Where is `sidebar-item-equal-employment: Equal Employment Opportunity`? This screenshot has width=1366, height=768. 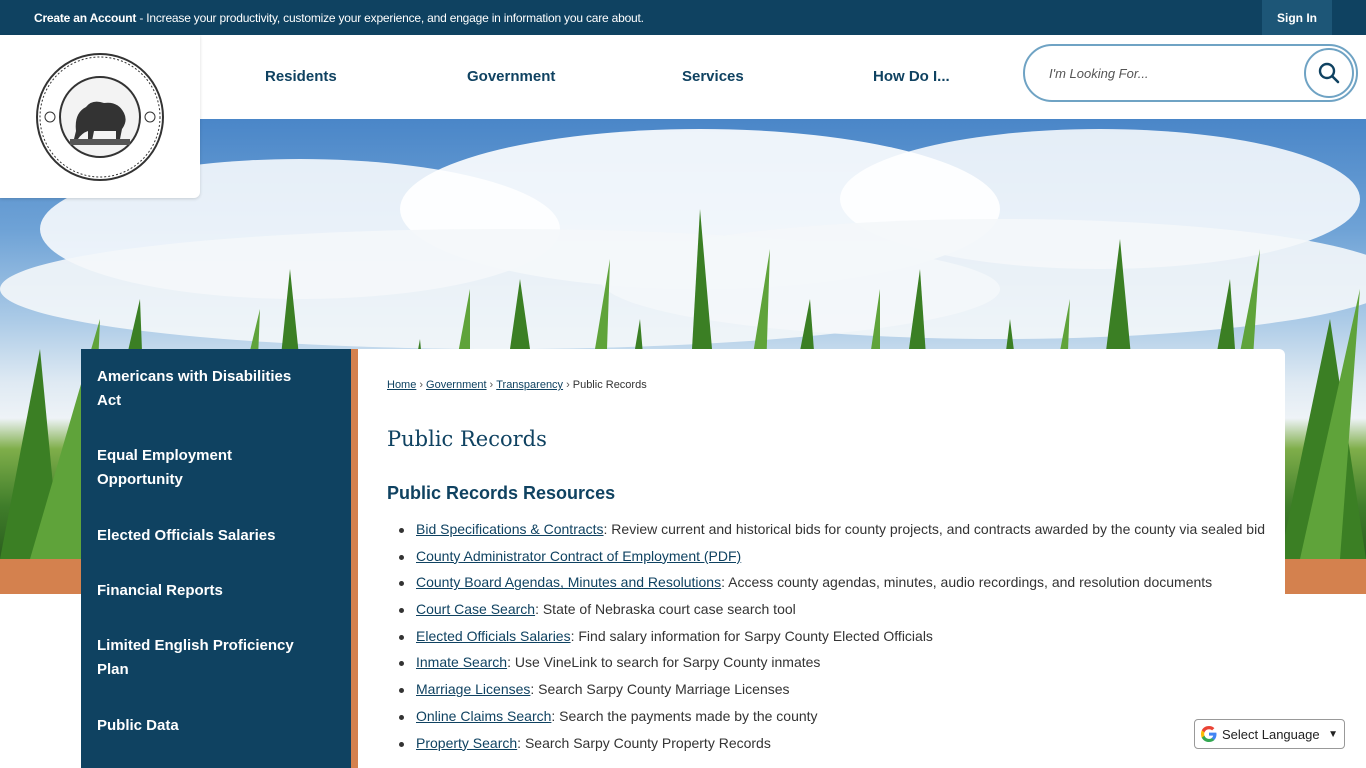
sidebar-item-equal-employment: Equal Employment Opportunity is located at coordinates (197, 468).